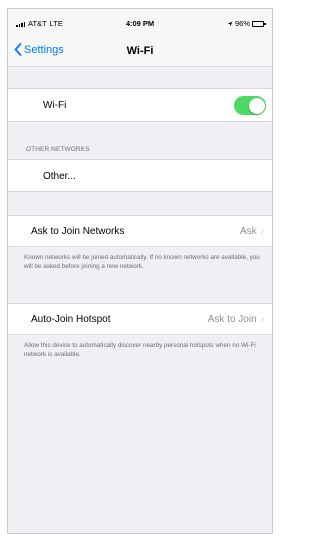 Image resolution: width=320 pixels, height=538 pixels. Describe the element at coordinates (140, 23) in the screenshot. I see `status-bar: AT&T LTE 4:09 PM 96%` at that location.